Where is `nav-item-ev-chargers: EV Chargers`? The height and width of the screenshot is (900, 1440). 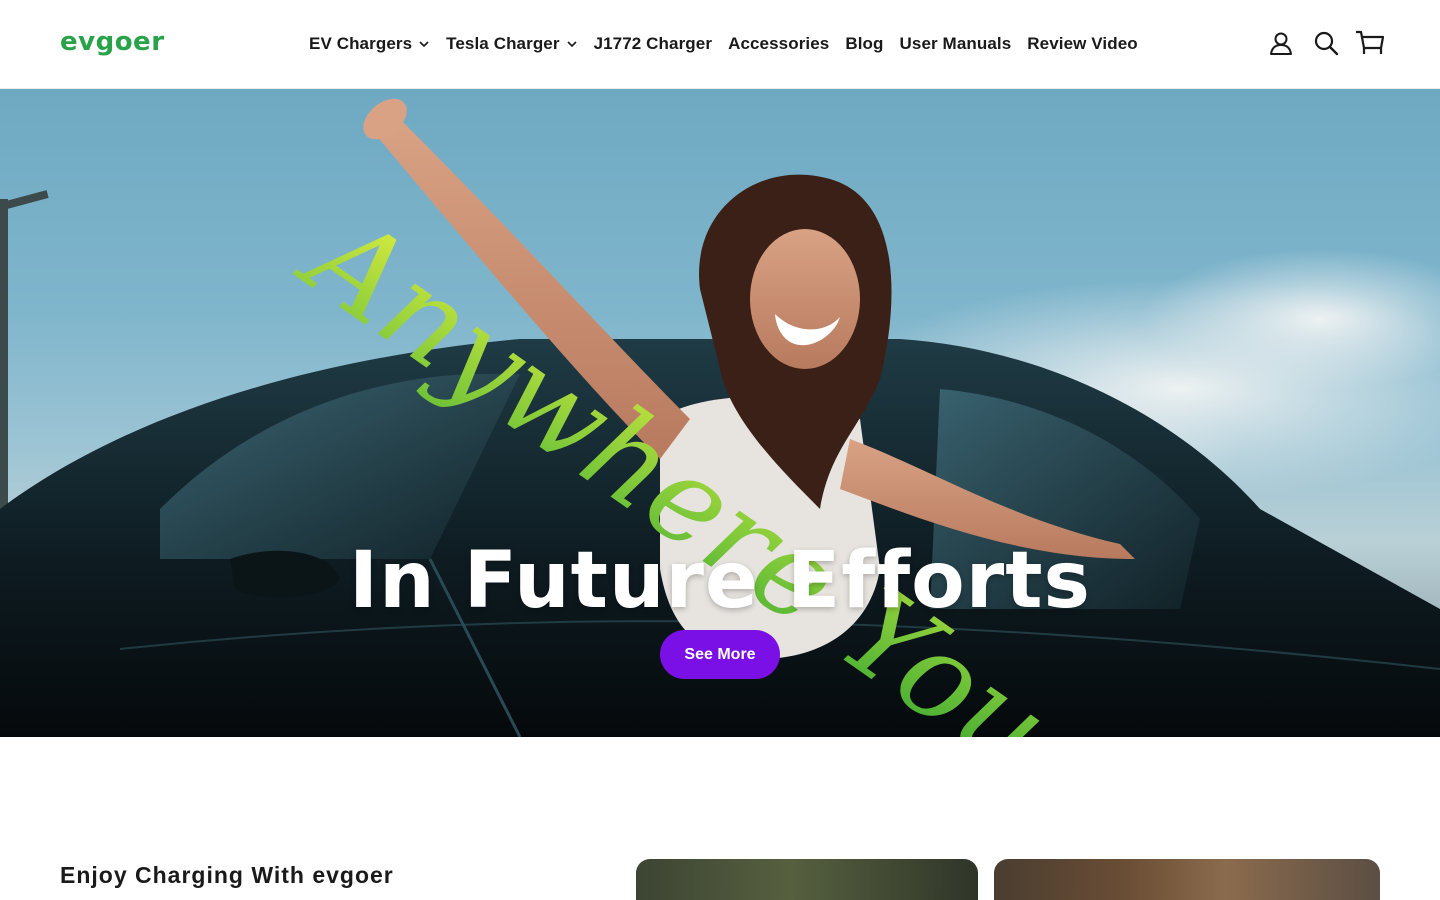 nav-item-ev-chargers: EV Chargers is located at coordinates (369, 44).